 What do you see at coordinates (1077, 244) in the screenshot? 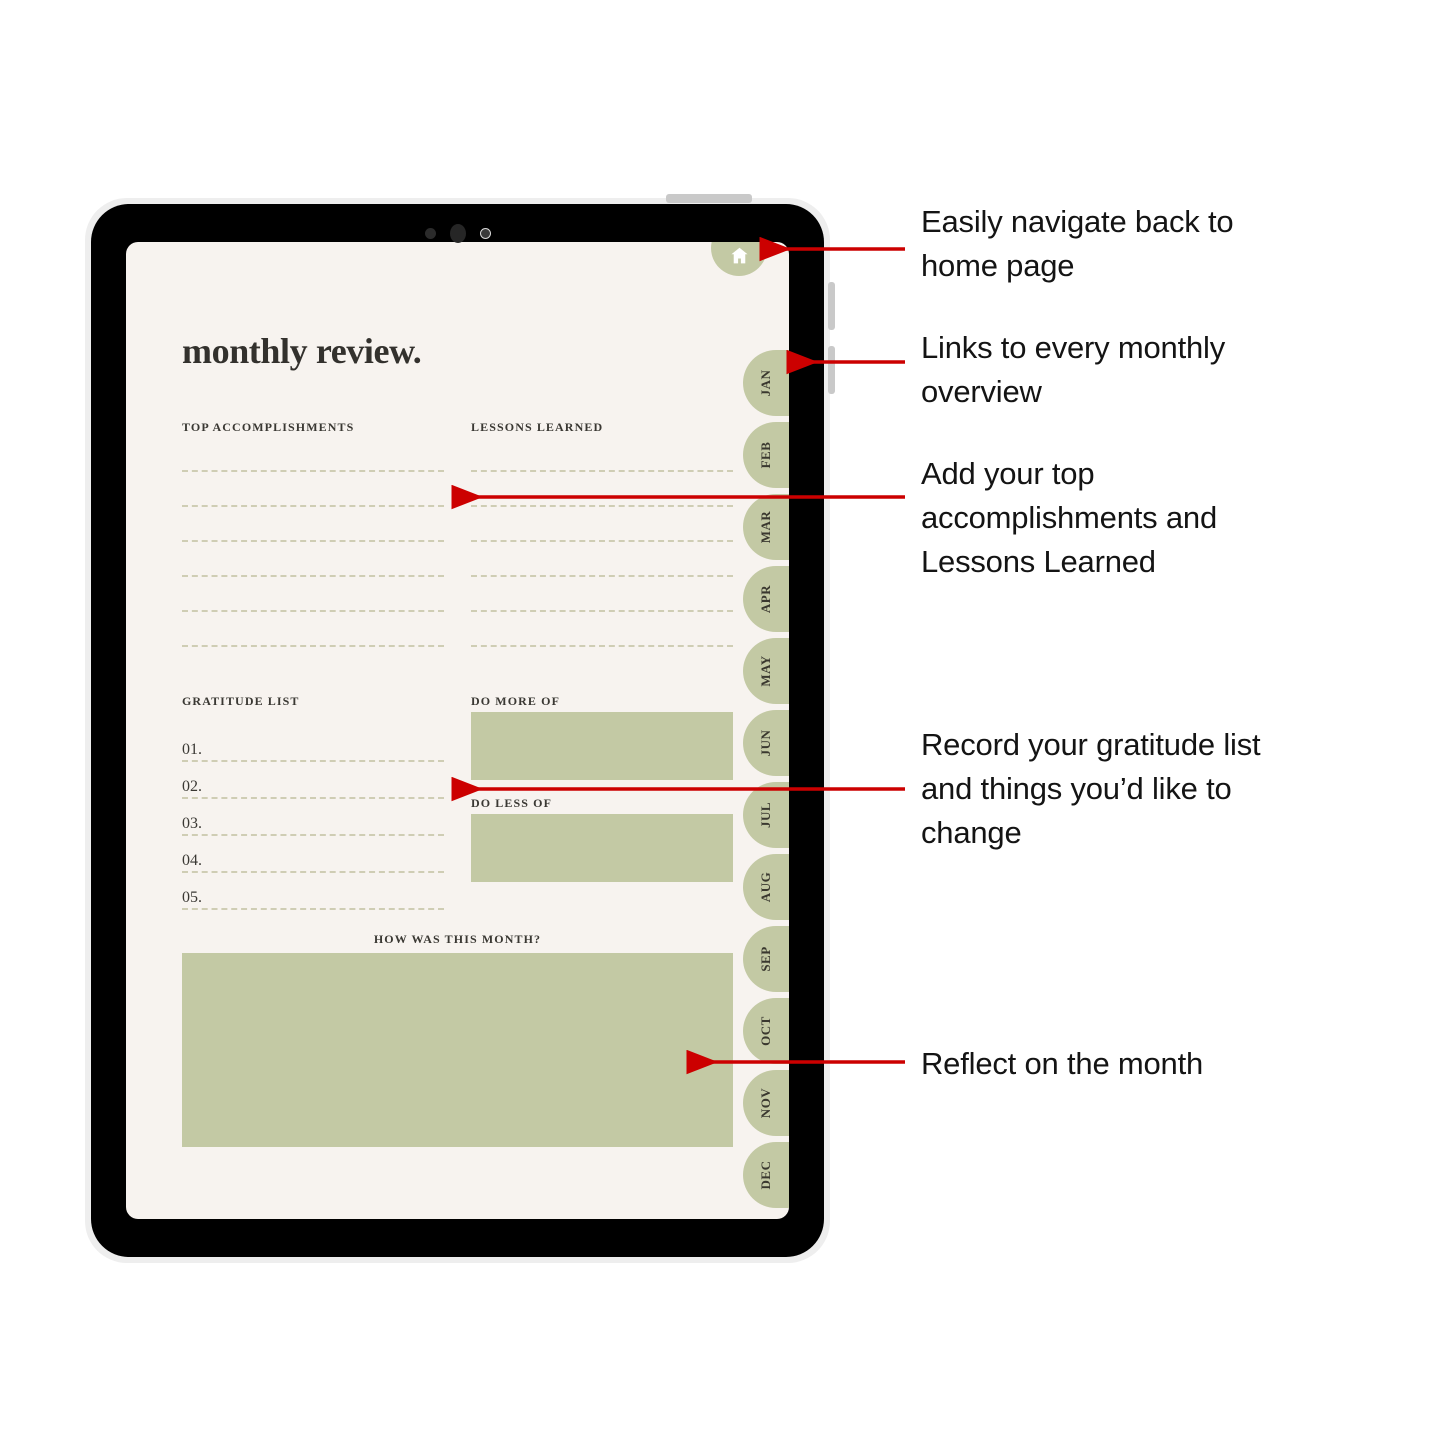
I see `annotation-home: Easily navigate back to home page` at bounding box center [1077, 244].